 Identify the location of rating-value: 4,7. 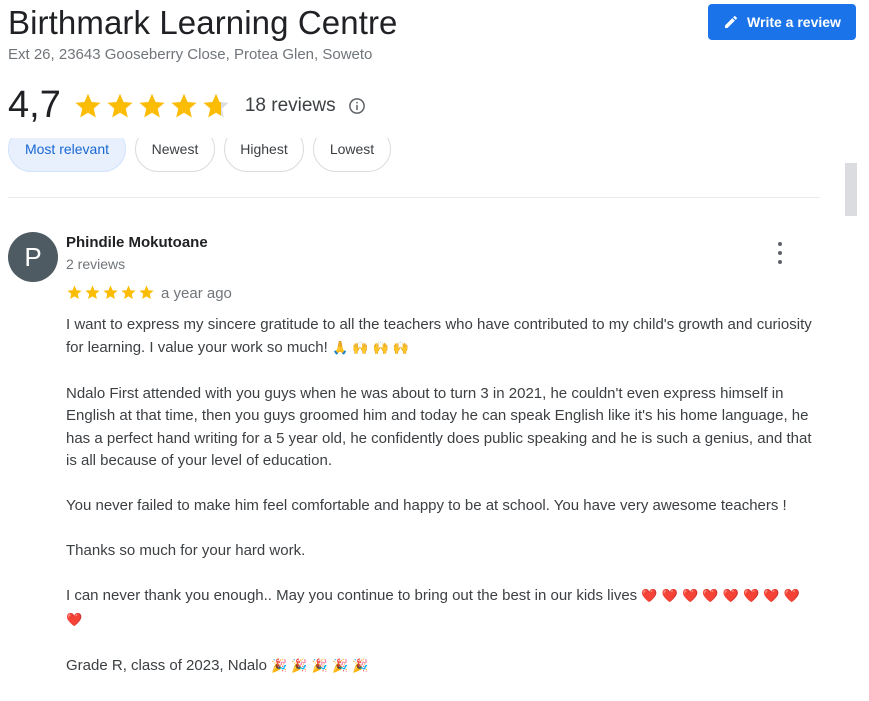
(34, 105).